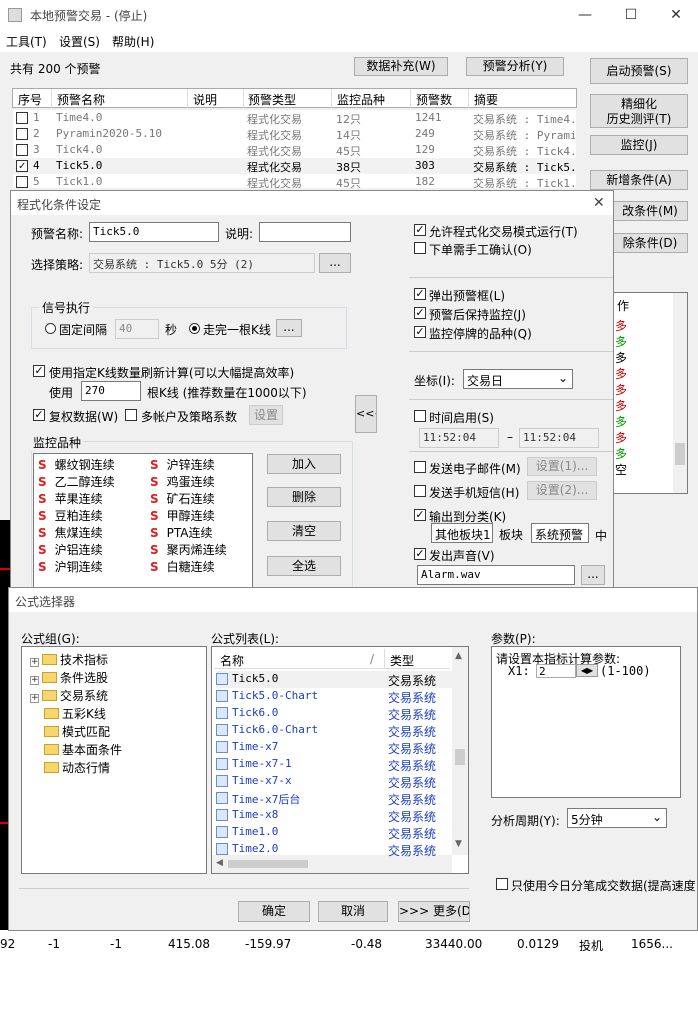 This screenshot has height=1013, width=698. Describe the element at coordinates (131, 415) in the screenshot. I see `multi-account-checkbox` at that location.